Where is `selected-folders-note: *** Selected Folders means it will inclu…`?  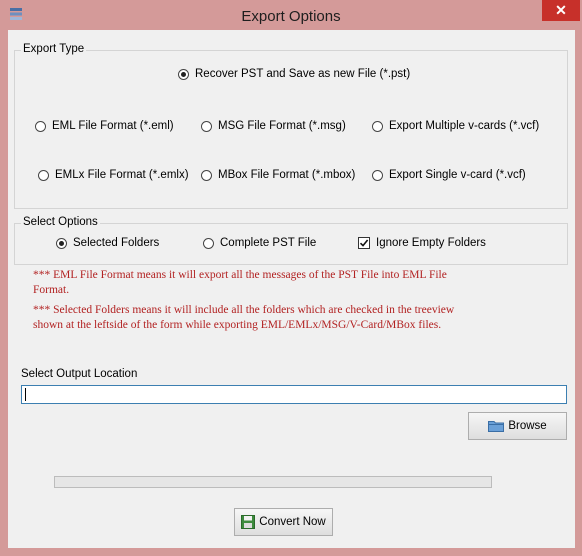 selected-folders-note: *** Selected Folders means it will inclu… is located at coordinates (243, 318).